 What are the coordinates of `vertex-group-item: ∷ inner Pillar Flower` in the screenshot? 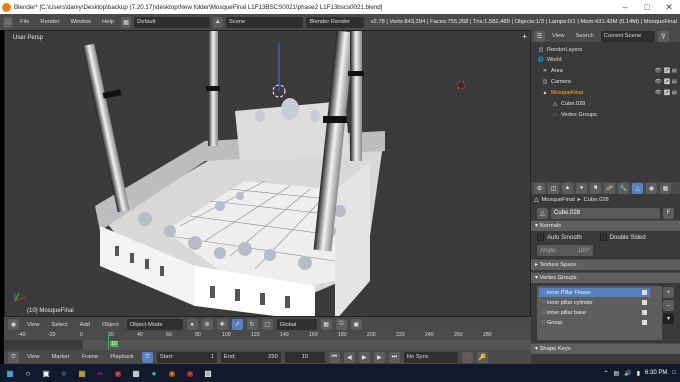 It's located at (594, 292).